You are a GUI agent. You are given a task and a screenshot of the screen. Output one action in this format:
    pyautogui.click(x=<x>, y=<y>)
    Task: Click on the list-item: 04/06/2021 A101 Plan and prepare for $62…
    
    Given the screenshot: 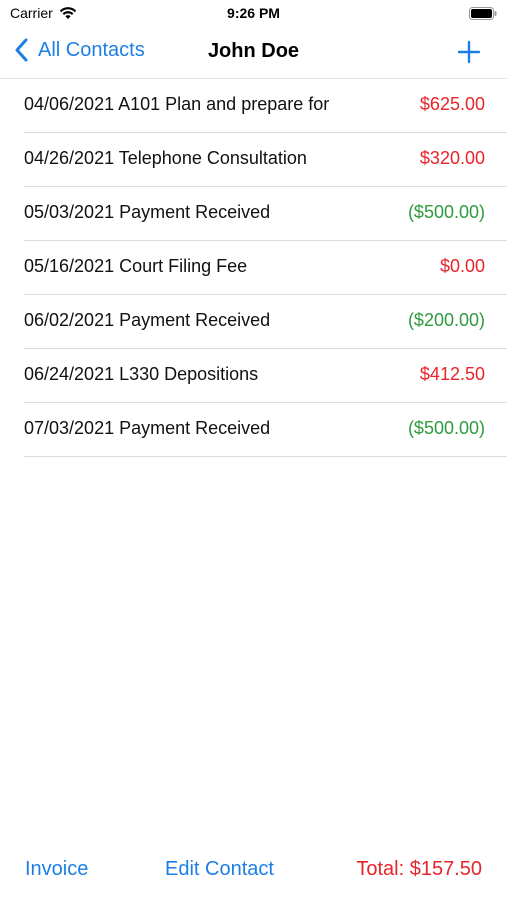 What is the action you would take?
    pyautogui.click(x=265, y=106)
    